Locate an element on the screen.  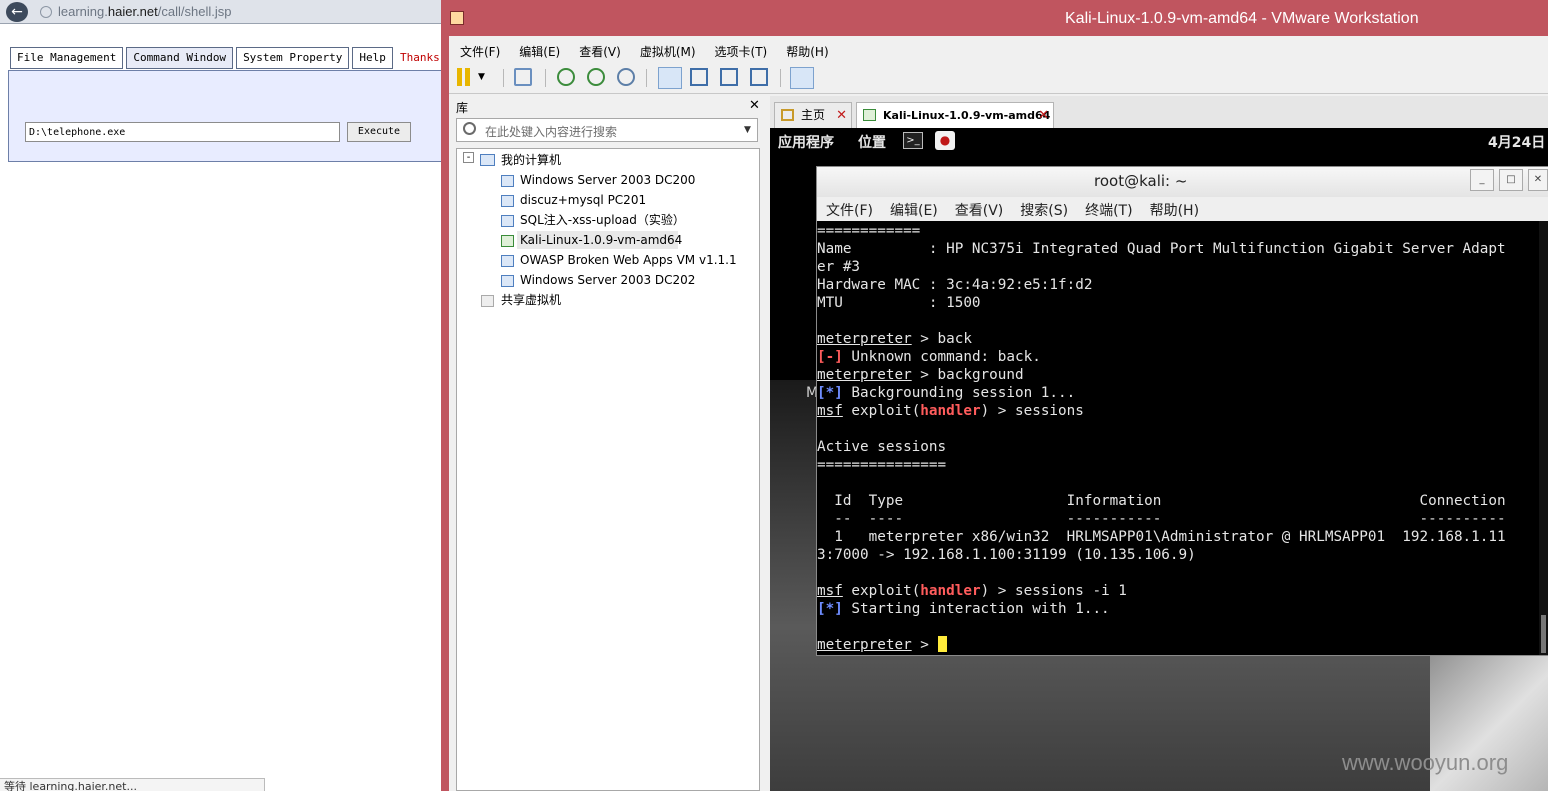
error-marker: [-] is located at coordinates (830, 357).